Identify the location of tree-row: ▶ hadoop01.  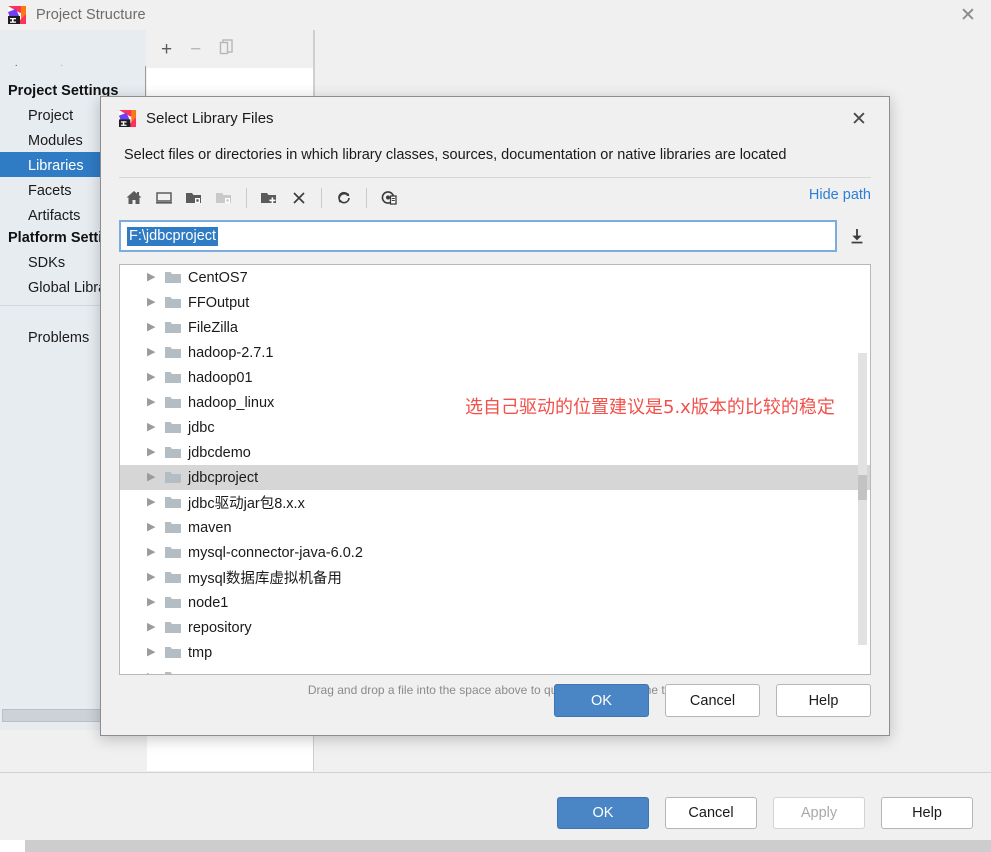
(495, 377).